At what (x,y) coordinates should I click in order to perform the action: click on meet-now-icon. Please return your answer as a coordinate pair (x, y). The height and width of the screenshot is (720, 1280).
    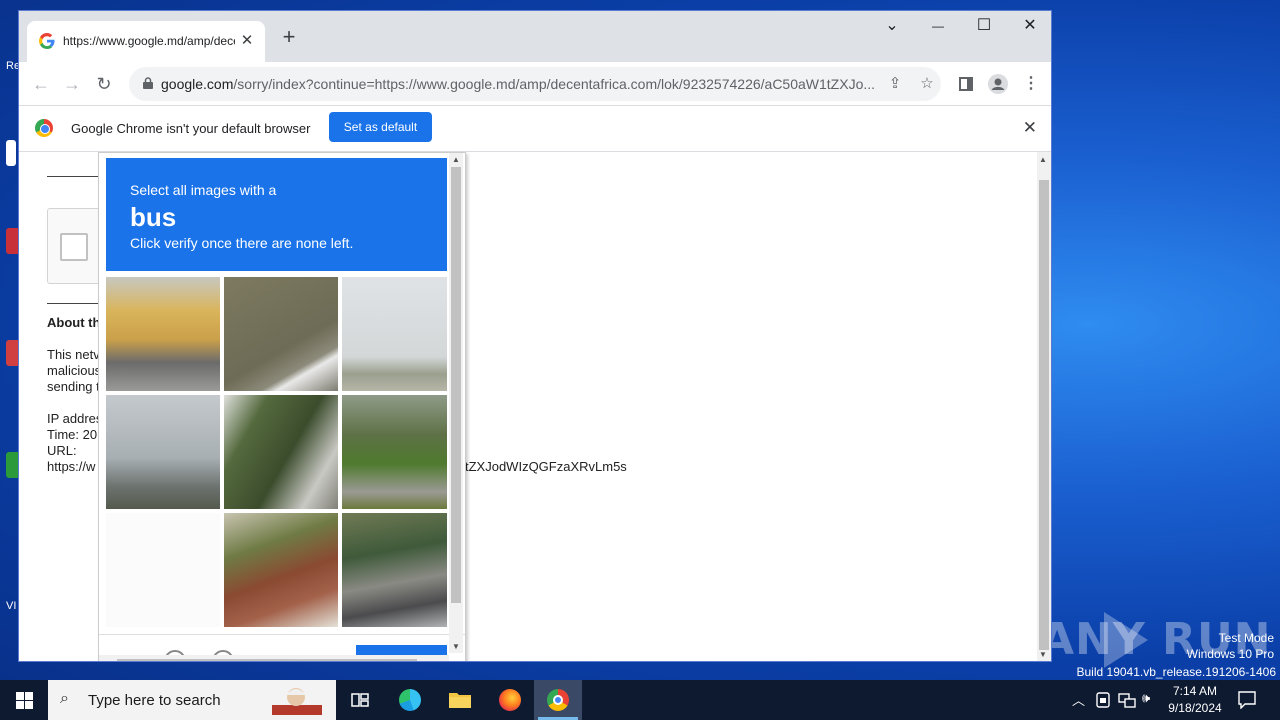
    Looking at the image, I should click on (1103, 700).